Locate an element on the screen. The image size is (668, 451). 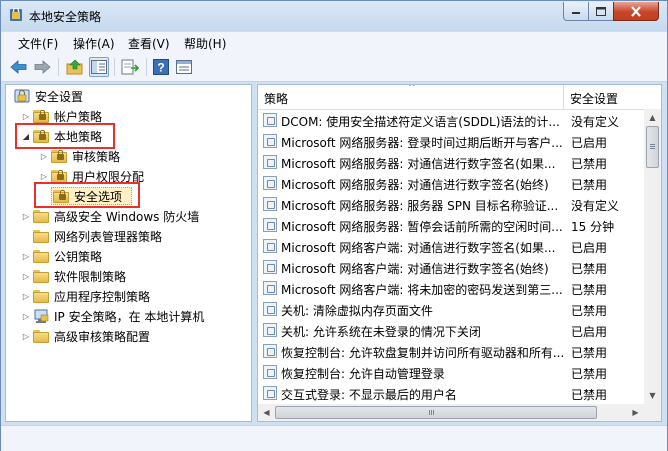
help-icon: ? is located at coordinates (161, 67).